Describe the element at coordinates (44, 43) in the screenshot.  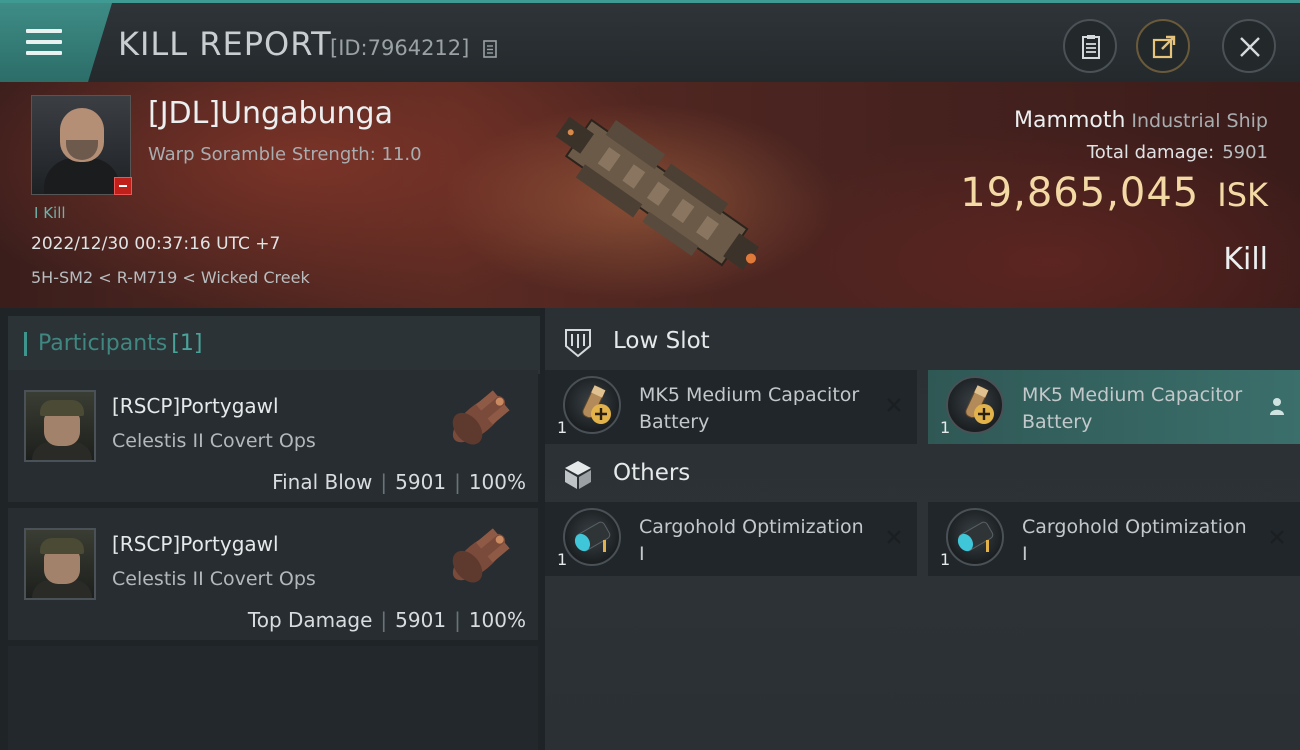
I see `menu-icon` at that location.